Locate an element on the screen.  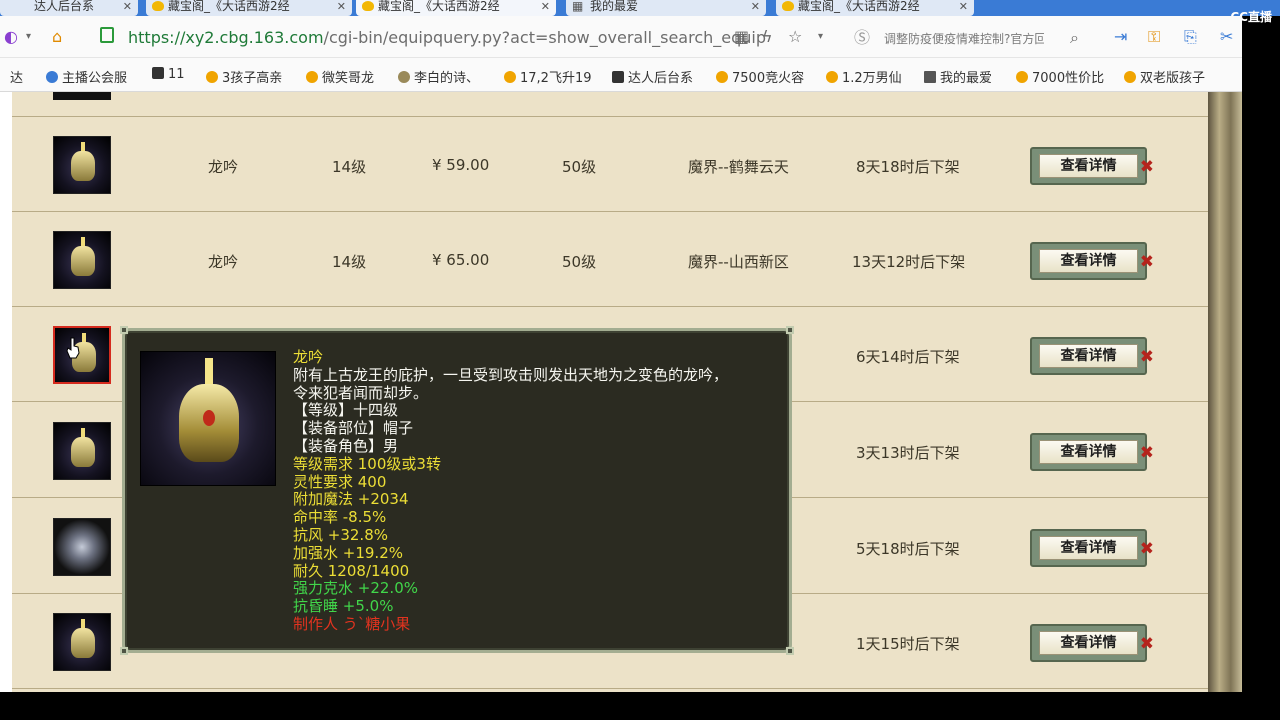
search-icon: ⌕ is located at coordinates (1074, 38).